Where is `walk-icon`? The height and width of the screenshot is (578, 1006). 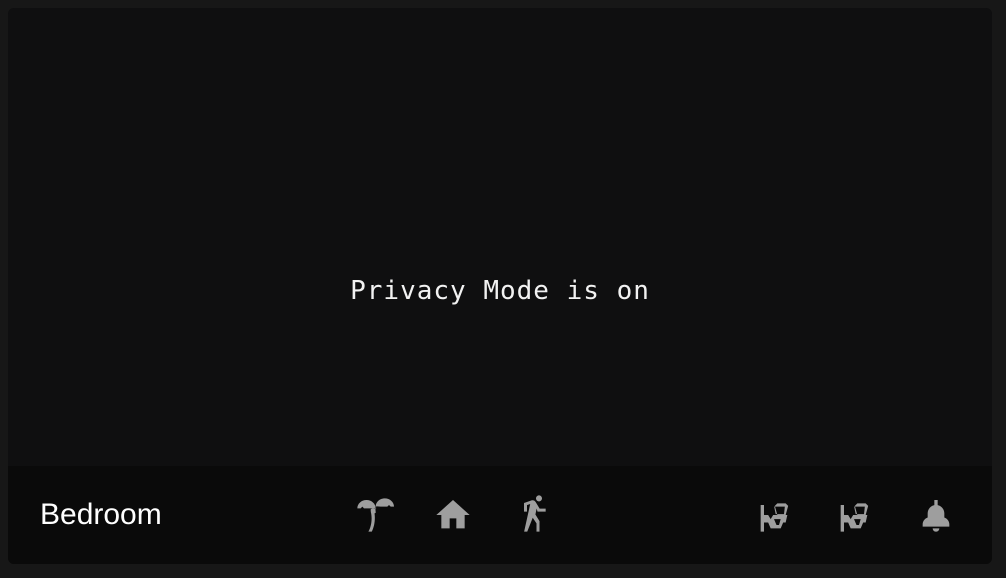 walk-icon is located at coordinates (534, 515).